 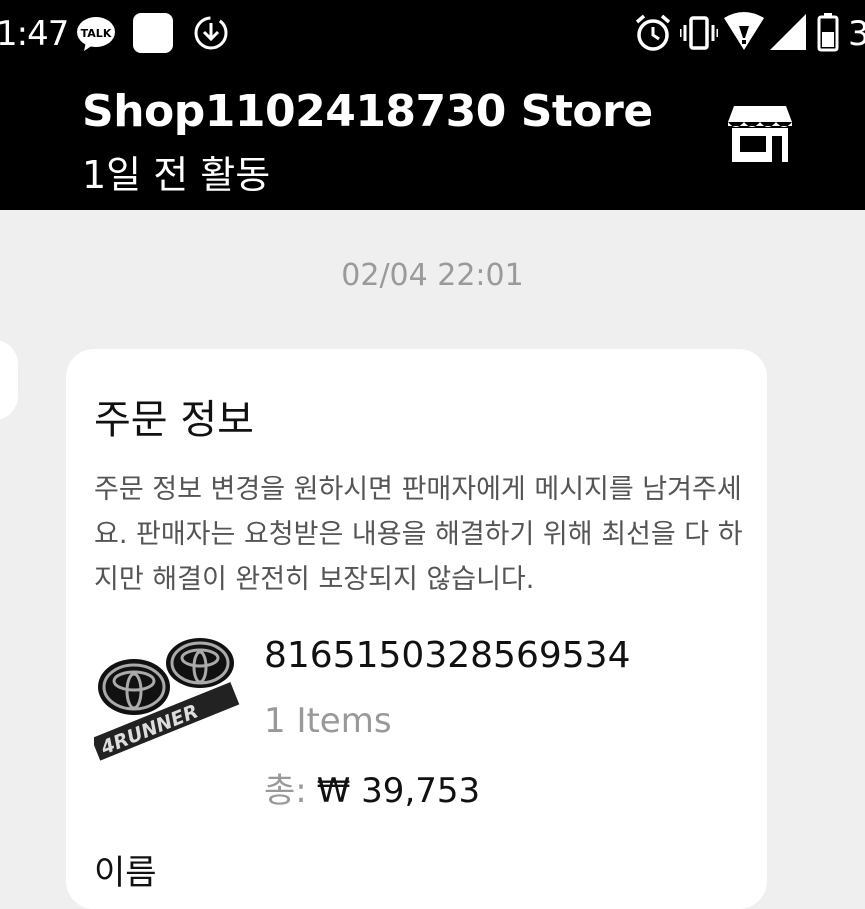 I want to click on items-count: 1 Items, so click(x=328, y=721).